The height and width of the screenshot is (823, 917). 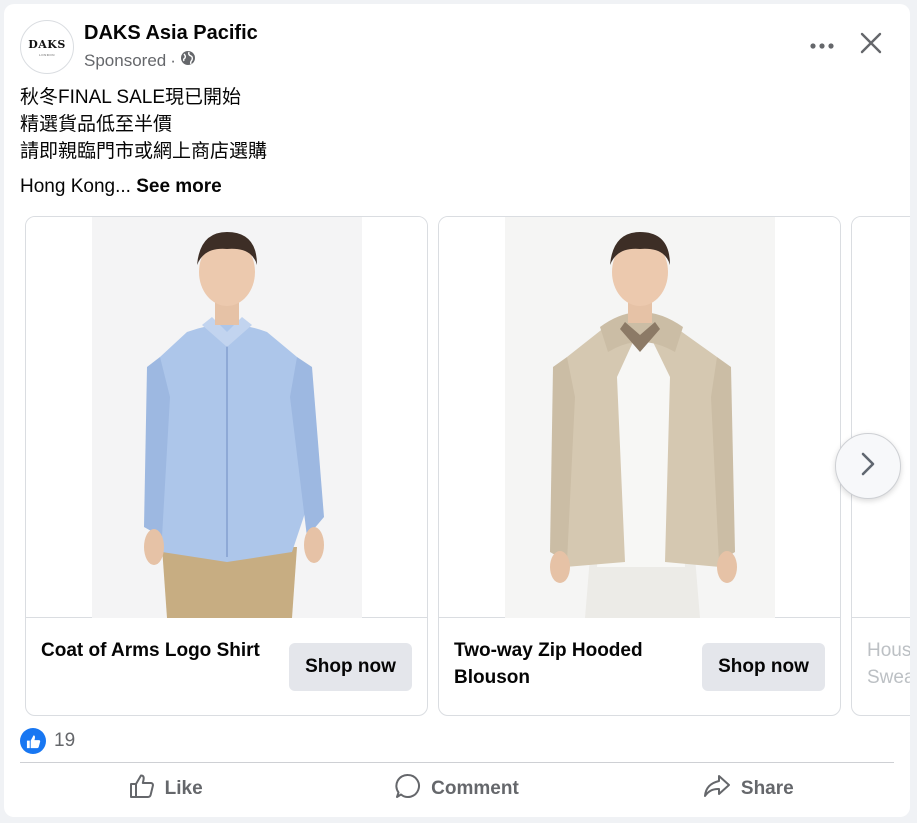 What do you see at coordinates (142, 789) in the screenshot?
I see `thumbs-up-outline-icon` at bounding box center [142, 789].